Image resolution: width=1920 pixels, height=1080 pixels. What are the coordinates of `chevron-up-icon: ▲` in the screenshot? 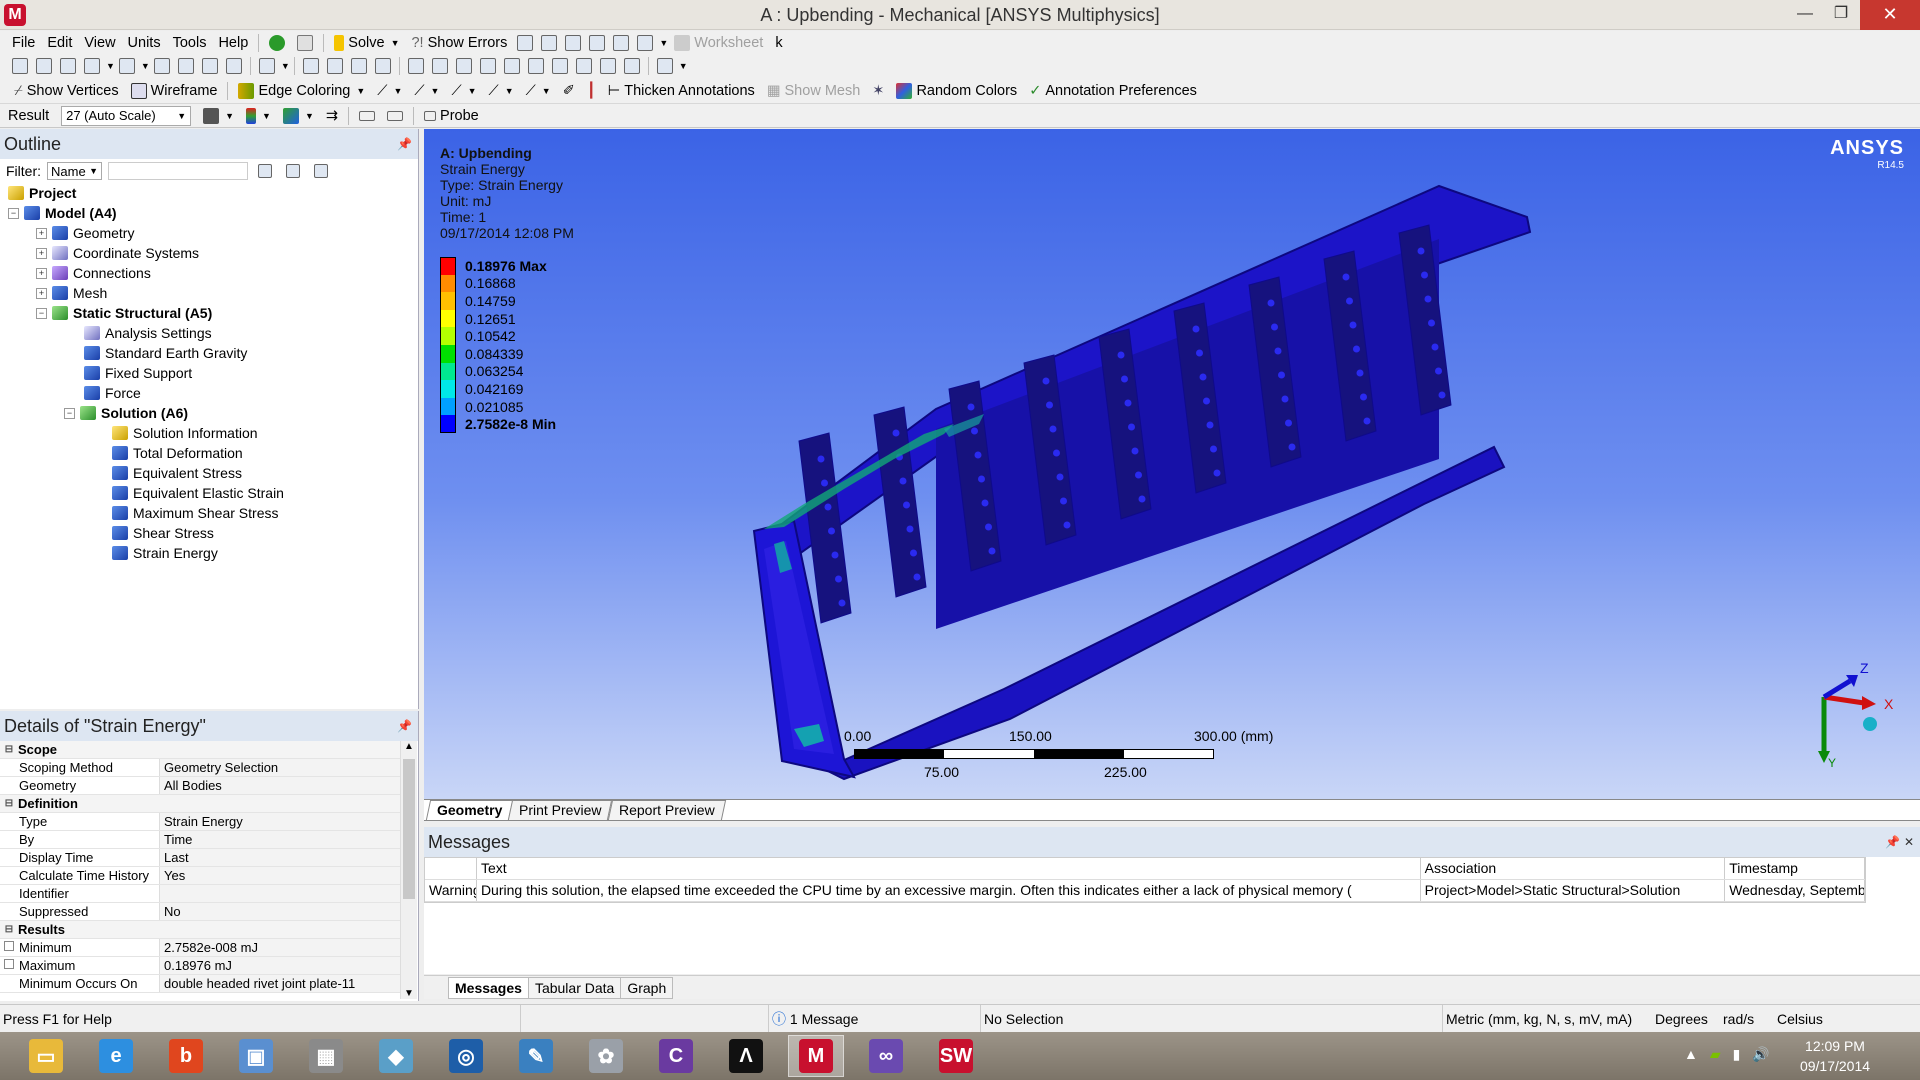 It's located at (1691, 1054).